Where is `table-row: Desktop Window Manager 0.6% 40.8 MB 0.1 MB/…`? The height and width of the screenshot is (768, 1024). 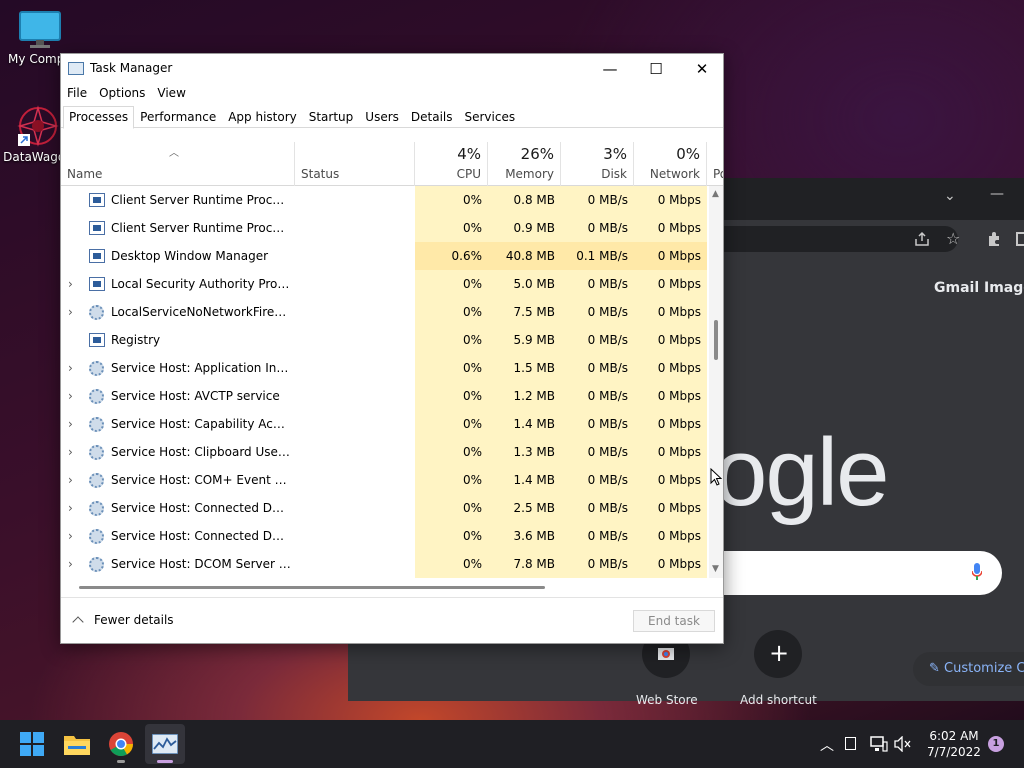 table-row: Desktop Window Manager 0.6% 40.8 MB 0.1 MB/… is located at coordinates (385, 256).